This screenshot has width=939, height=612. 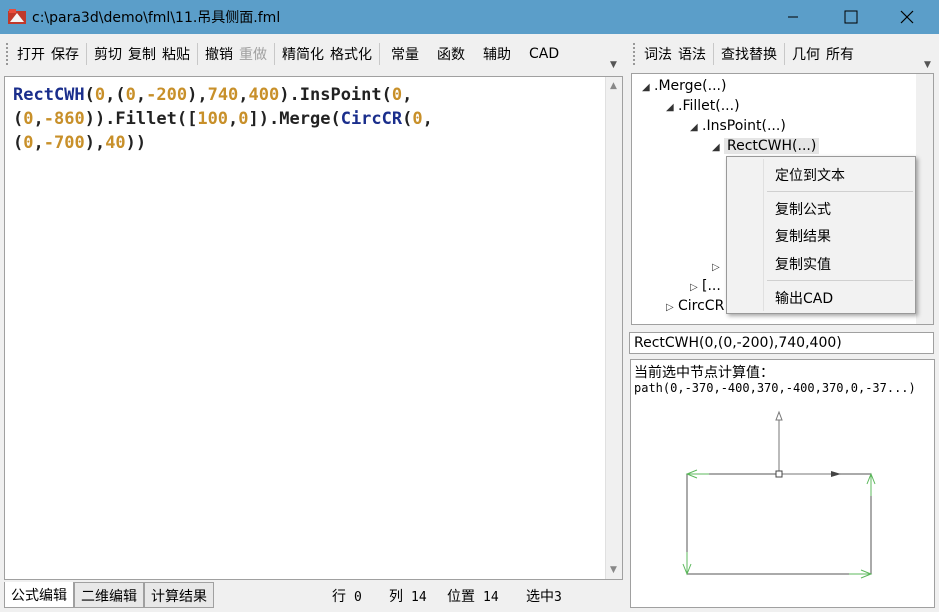 I want to click on app-icon, so click(x=17, y=16).